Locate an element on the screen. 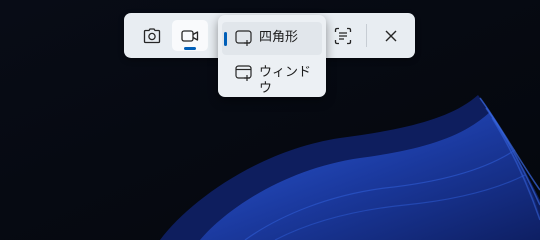 This screenshot has height=240, width=540. menu-item-rectangle: 四角形 is located at coordinates (272, 38).